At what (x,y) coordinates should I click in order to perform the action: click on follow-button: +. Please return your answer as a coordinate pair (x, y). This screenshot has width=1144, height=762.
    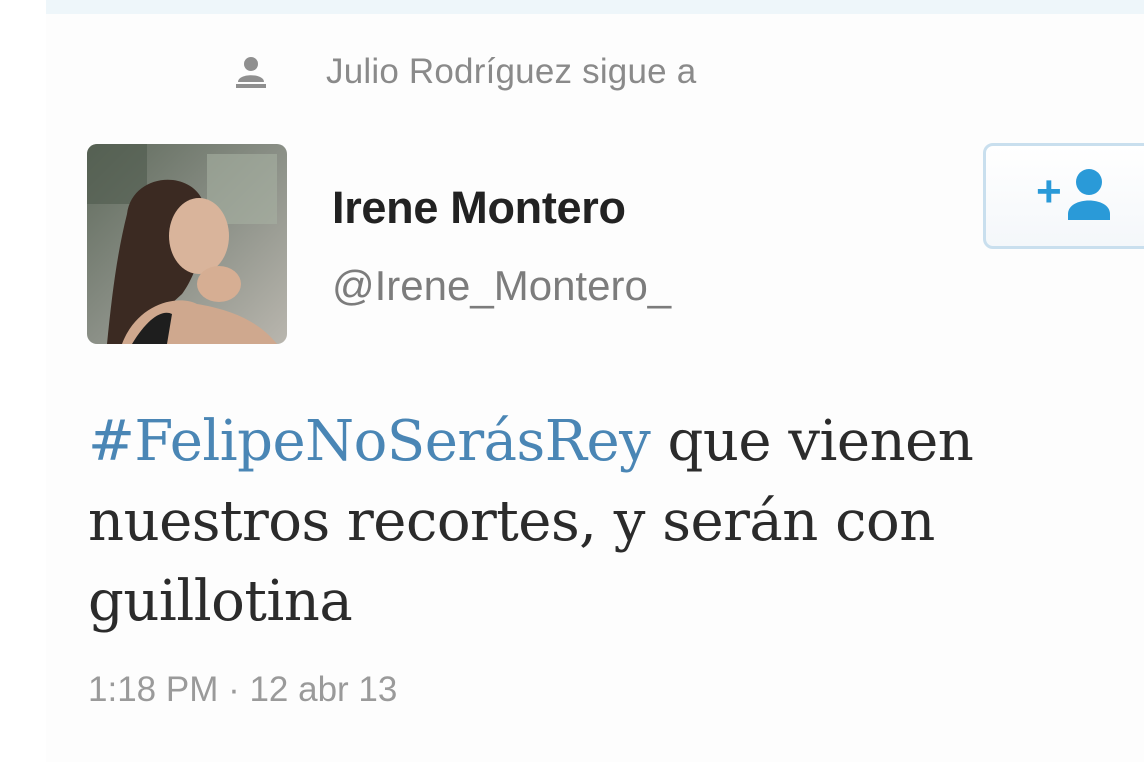
    Looking at the image, I should click on (1063, 196).